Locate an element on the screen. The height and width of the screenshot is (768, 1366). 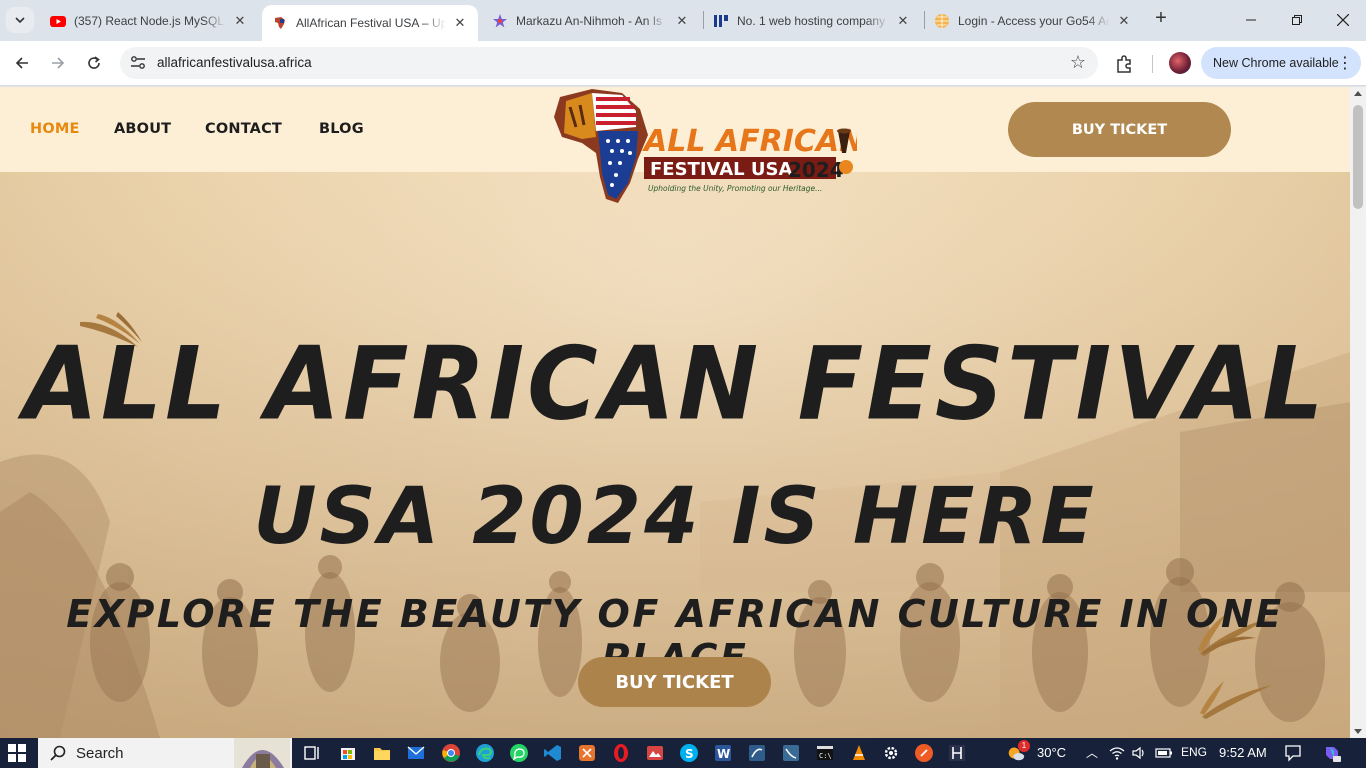
nav-about-link: ABOUT is located at coordinates (142, 129).